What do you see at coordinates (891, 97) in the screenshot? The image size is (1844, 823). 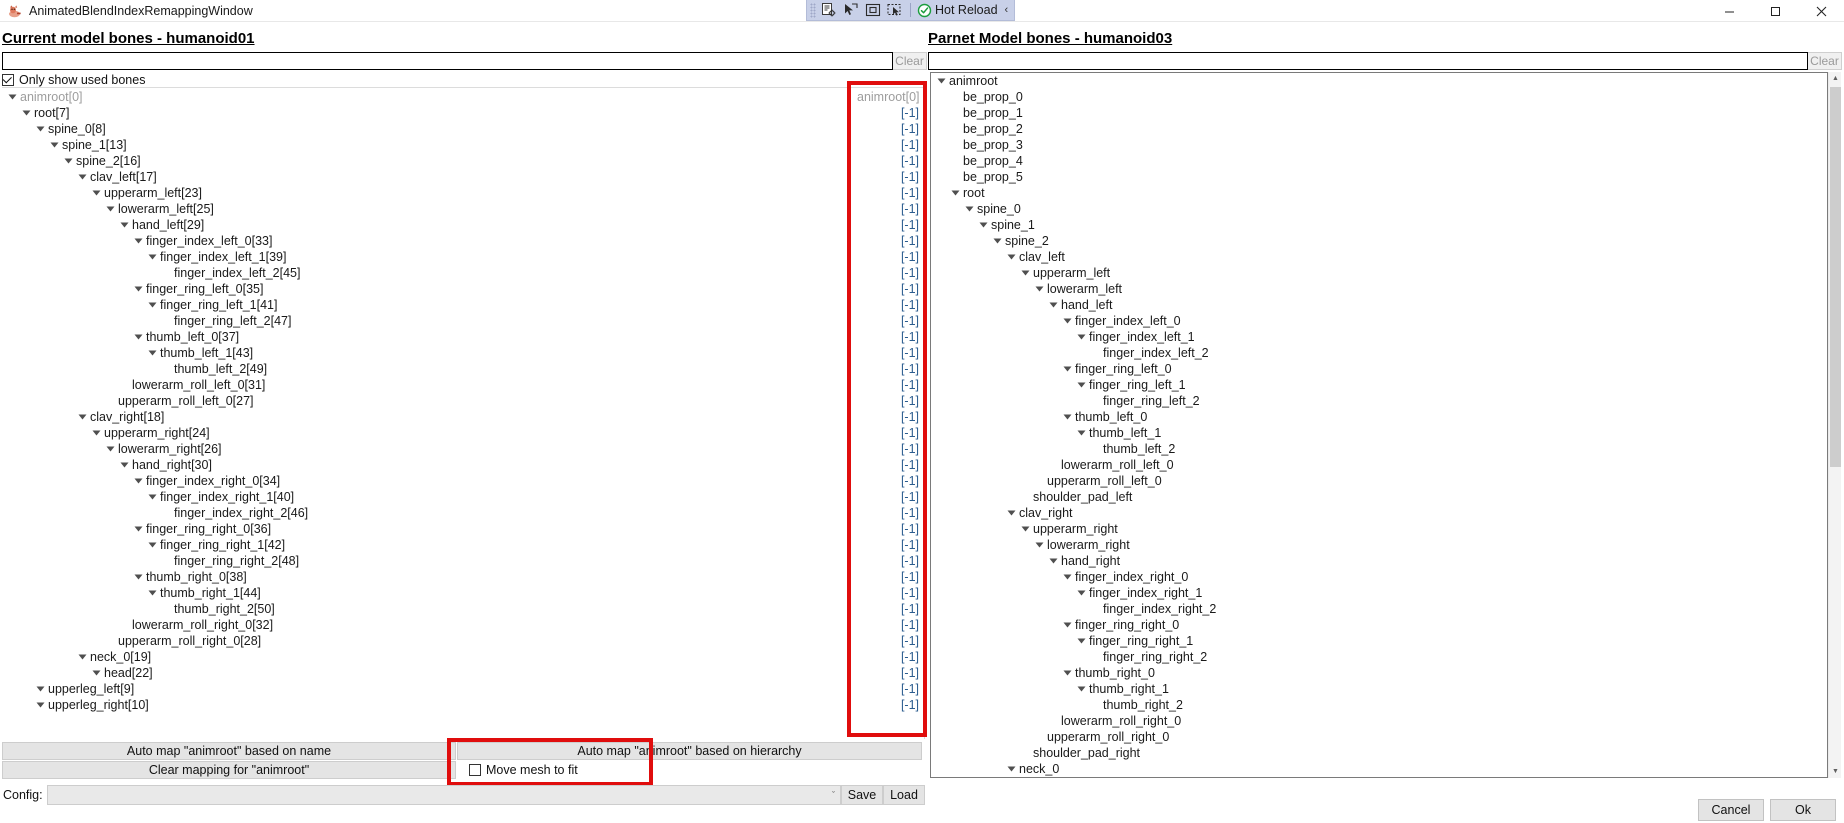 I see `blend-index-value: animroot[0]` at bounding box center [891, 97].